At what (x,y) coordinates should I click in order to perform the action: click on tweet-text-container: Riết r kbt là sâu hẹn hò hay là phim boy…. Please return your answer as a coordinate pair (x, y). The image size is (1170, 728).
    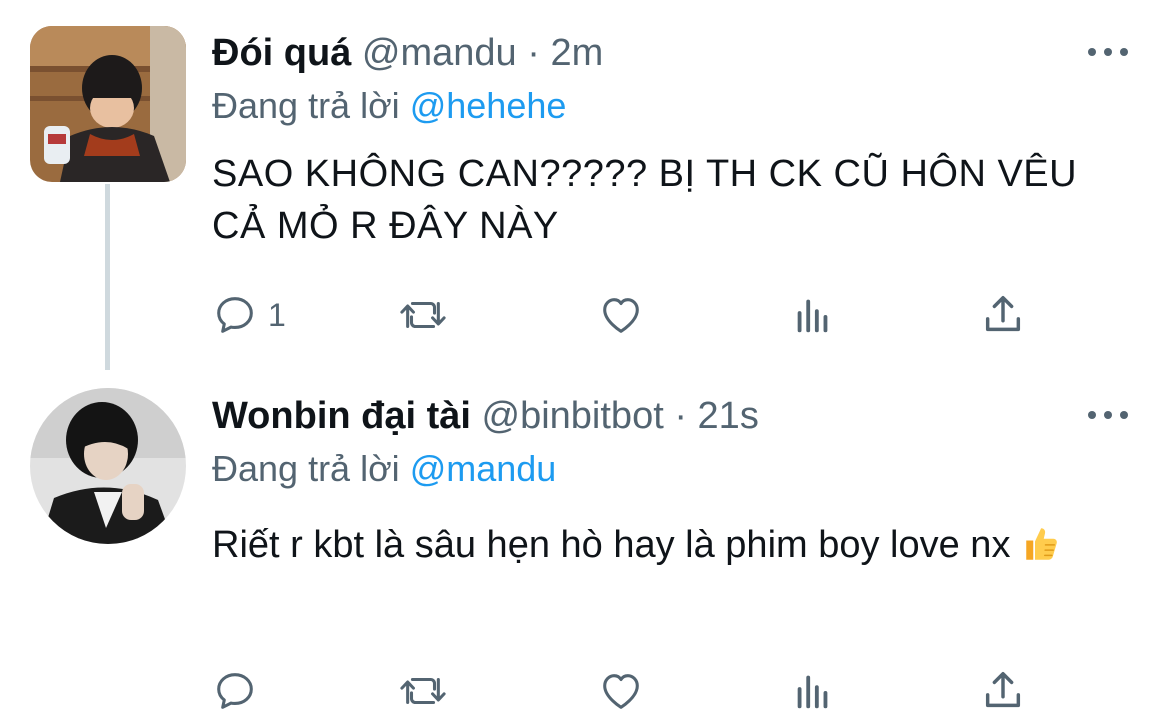
    Looking at the image, I should click on (662, 549).